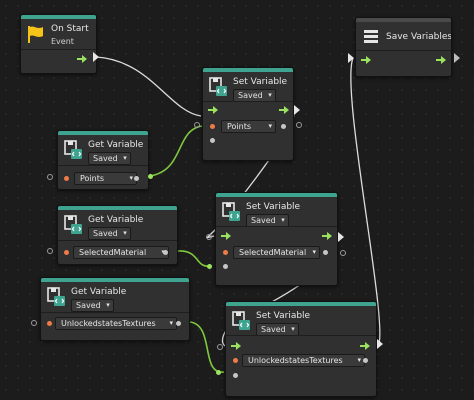 This screenshot has height=400, width=474. Describe the element at coordinates (419, 37) in the screenshot. I see `node-title: Save Variables` at that location.